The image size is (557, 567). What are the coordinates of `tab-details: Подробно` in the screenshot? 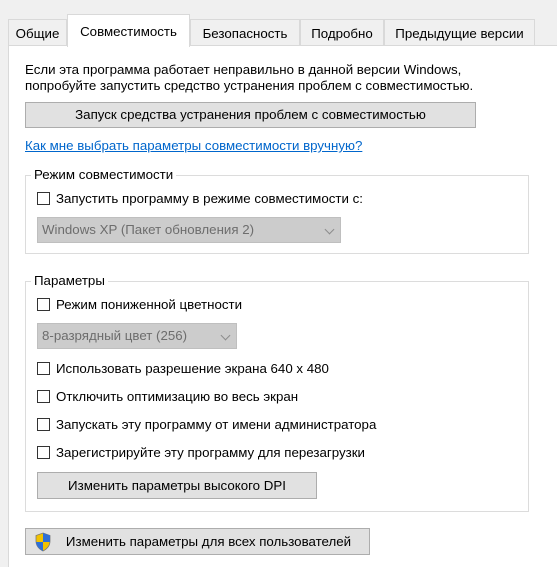 It's located at (342, 32).